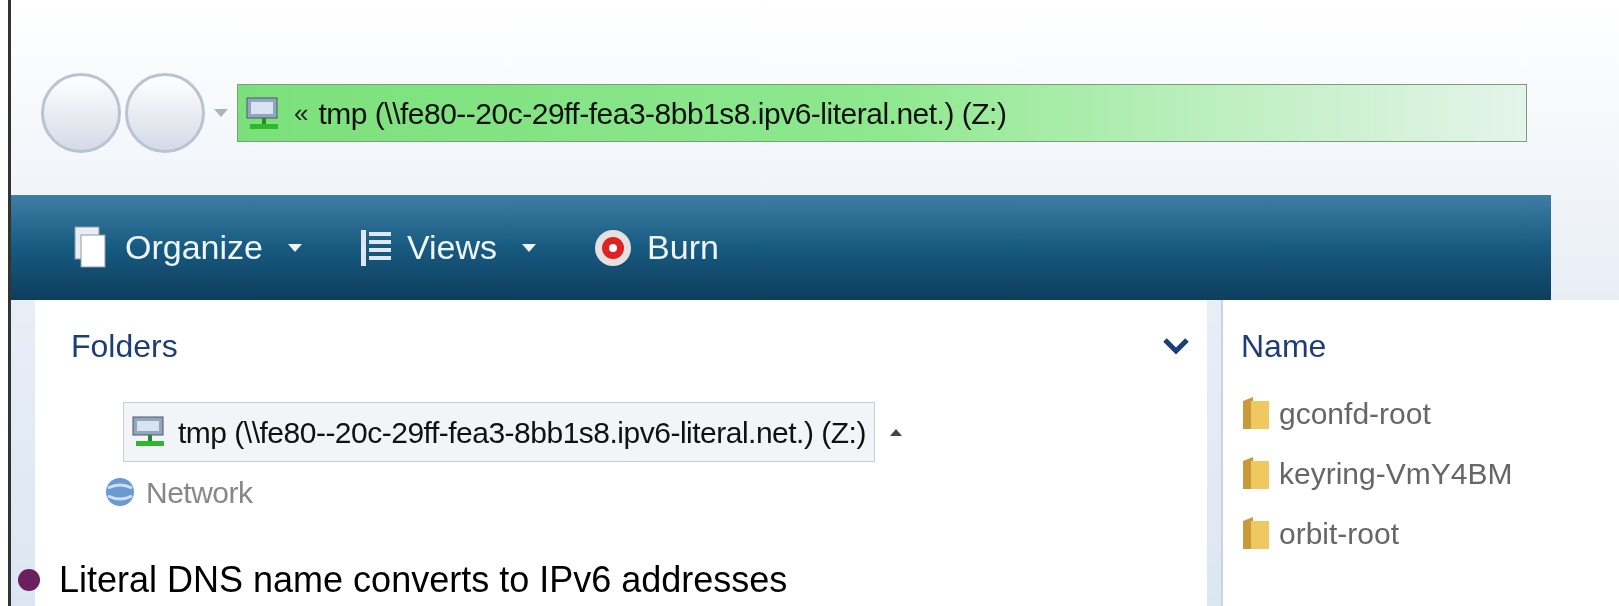 This screenshot has width=1619, height=606. Describe the element at coordinates (29, 580) in the screenshot. I see `bullet-icon` at that location.